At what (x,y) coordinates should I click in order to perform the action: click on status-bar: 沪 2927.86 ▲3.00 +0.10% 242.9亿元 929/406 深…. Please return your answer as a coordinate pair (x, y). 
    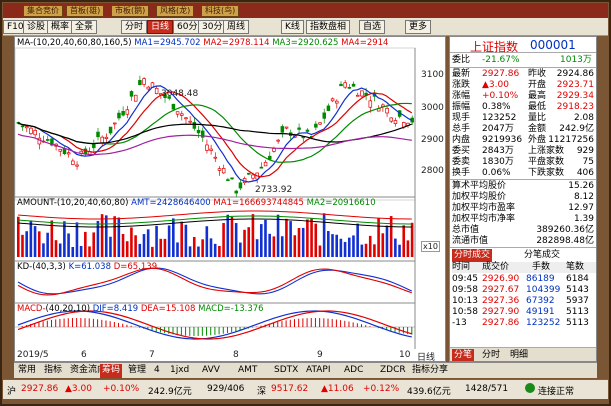
    Looking at the image, I should click on (305, 389).